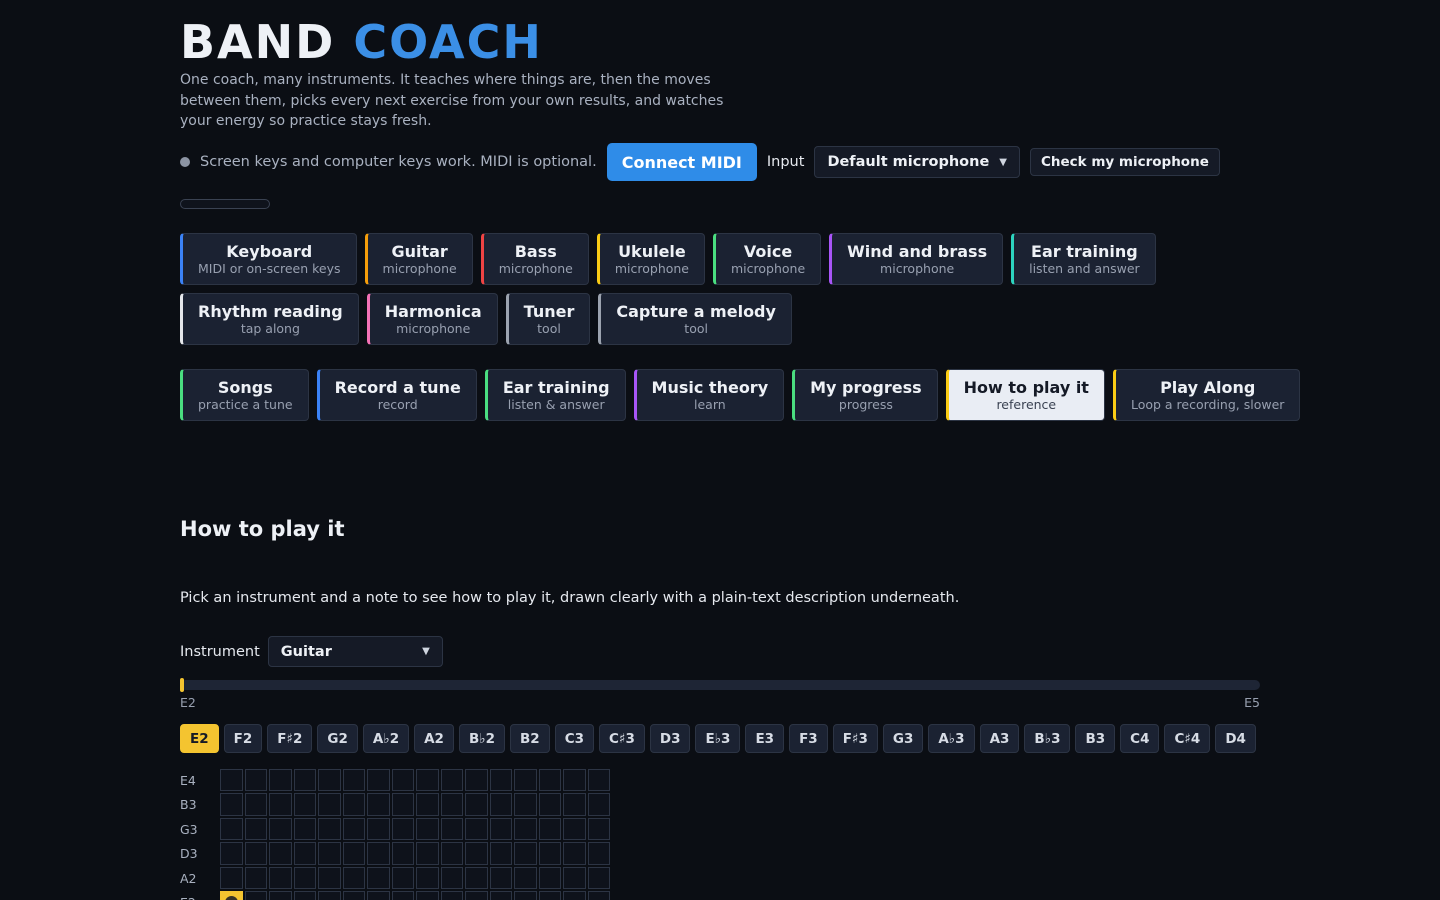  I want to click on note-button: B♭3, so click(1047, 738).